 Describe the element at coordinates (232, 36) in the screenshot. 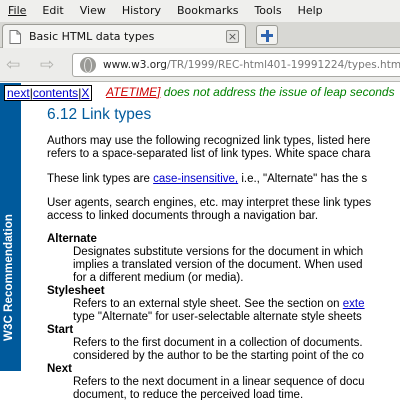

I see `close-tab-icon: ×` at that location.